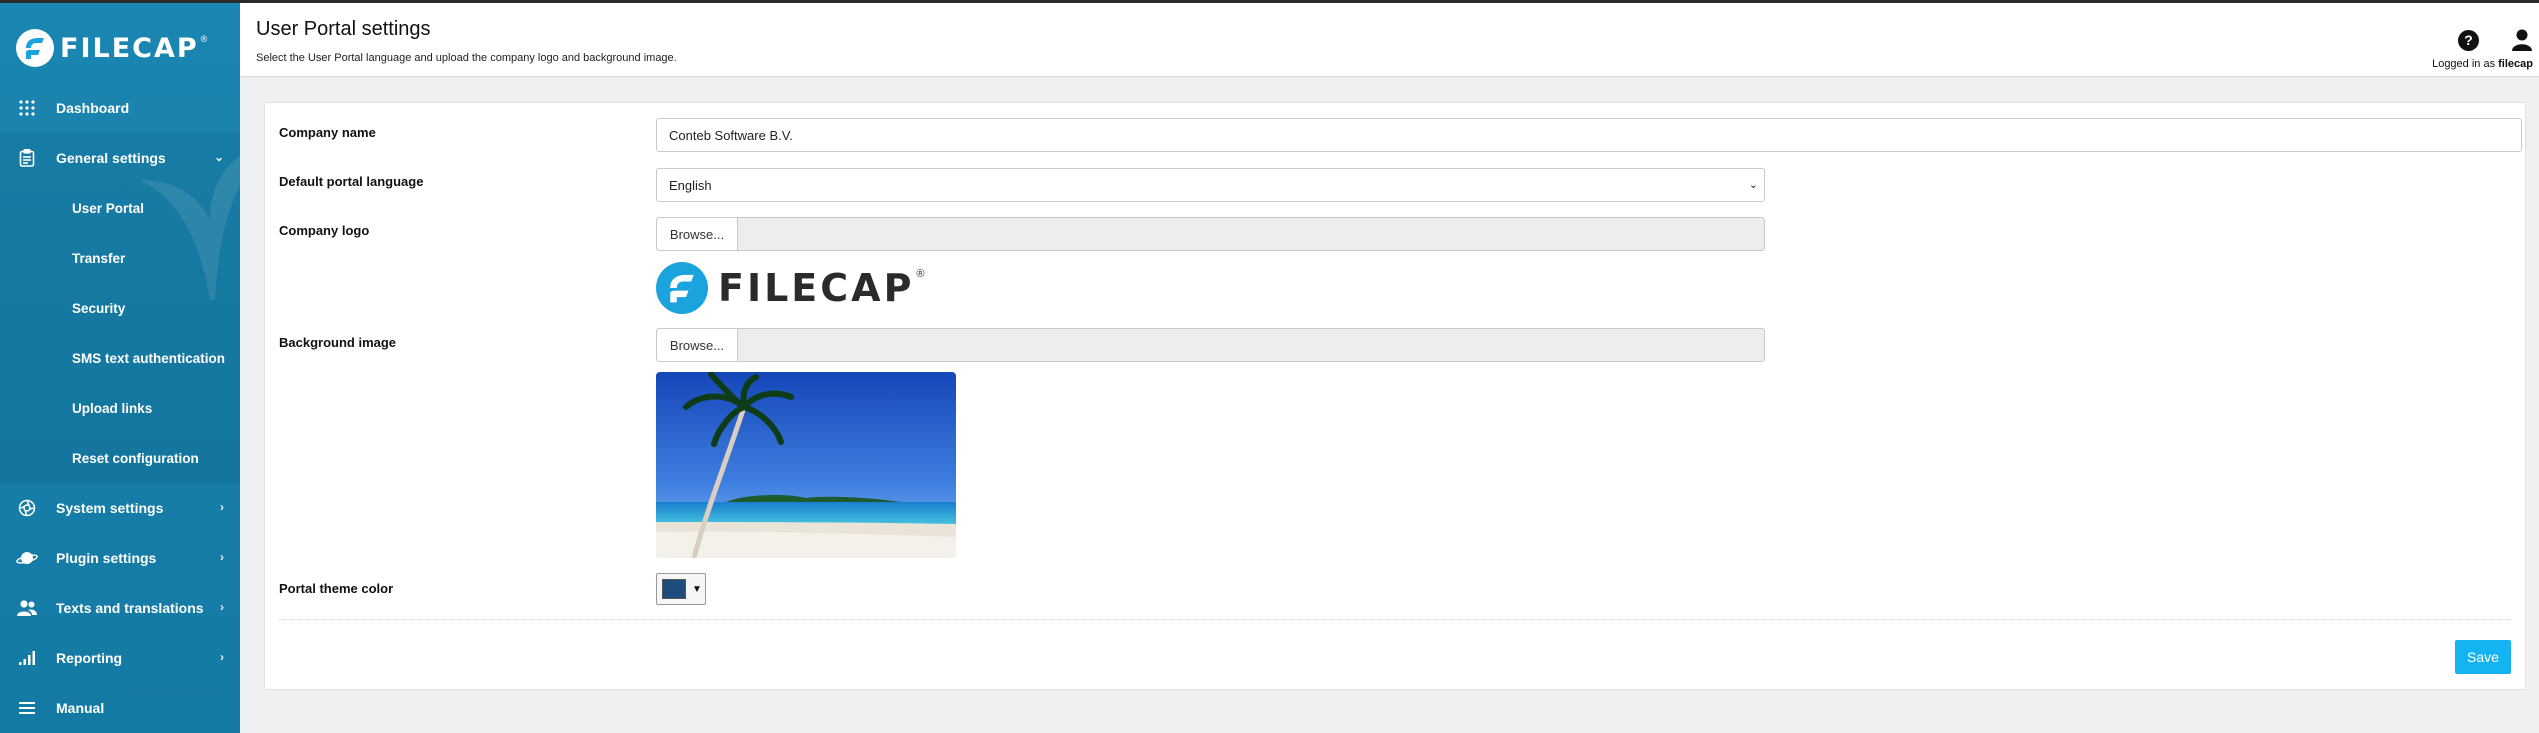  Describe the element at coordinates (80, 708) in the screenshot. I see `sidebar-item-label: Manual` at that location.